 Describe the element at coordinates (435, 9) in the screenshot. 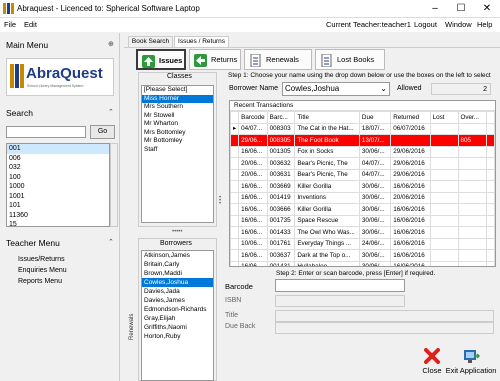

I see `minimize-button: –` at that location.